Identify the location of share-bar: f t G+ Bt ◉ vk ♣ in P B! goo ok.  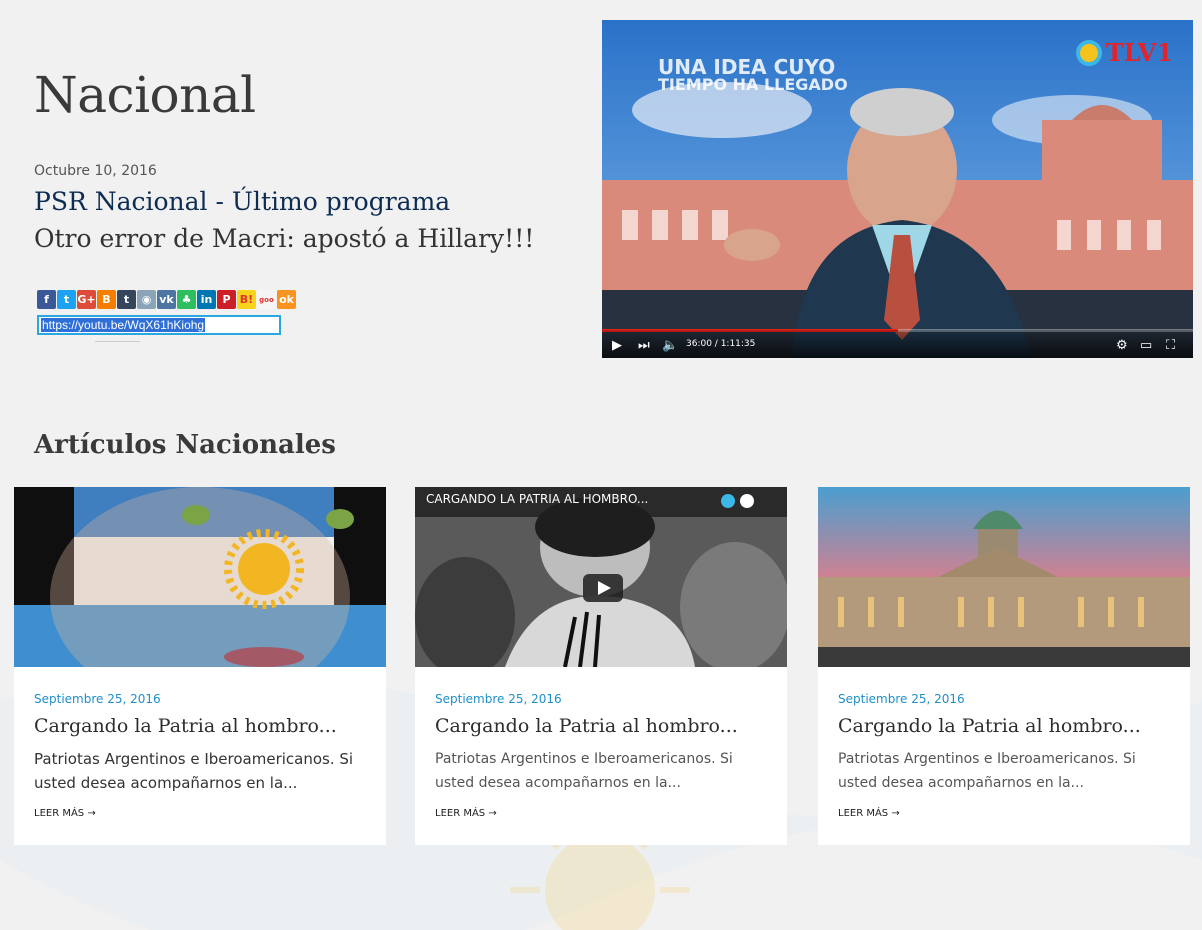
(166, 299).